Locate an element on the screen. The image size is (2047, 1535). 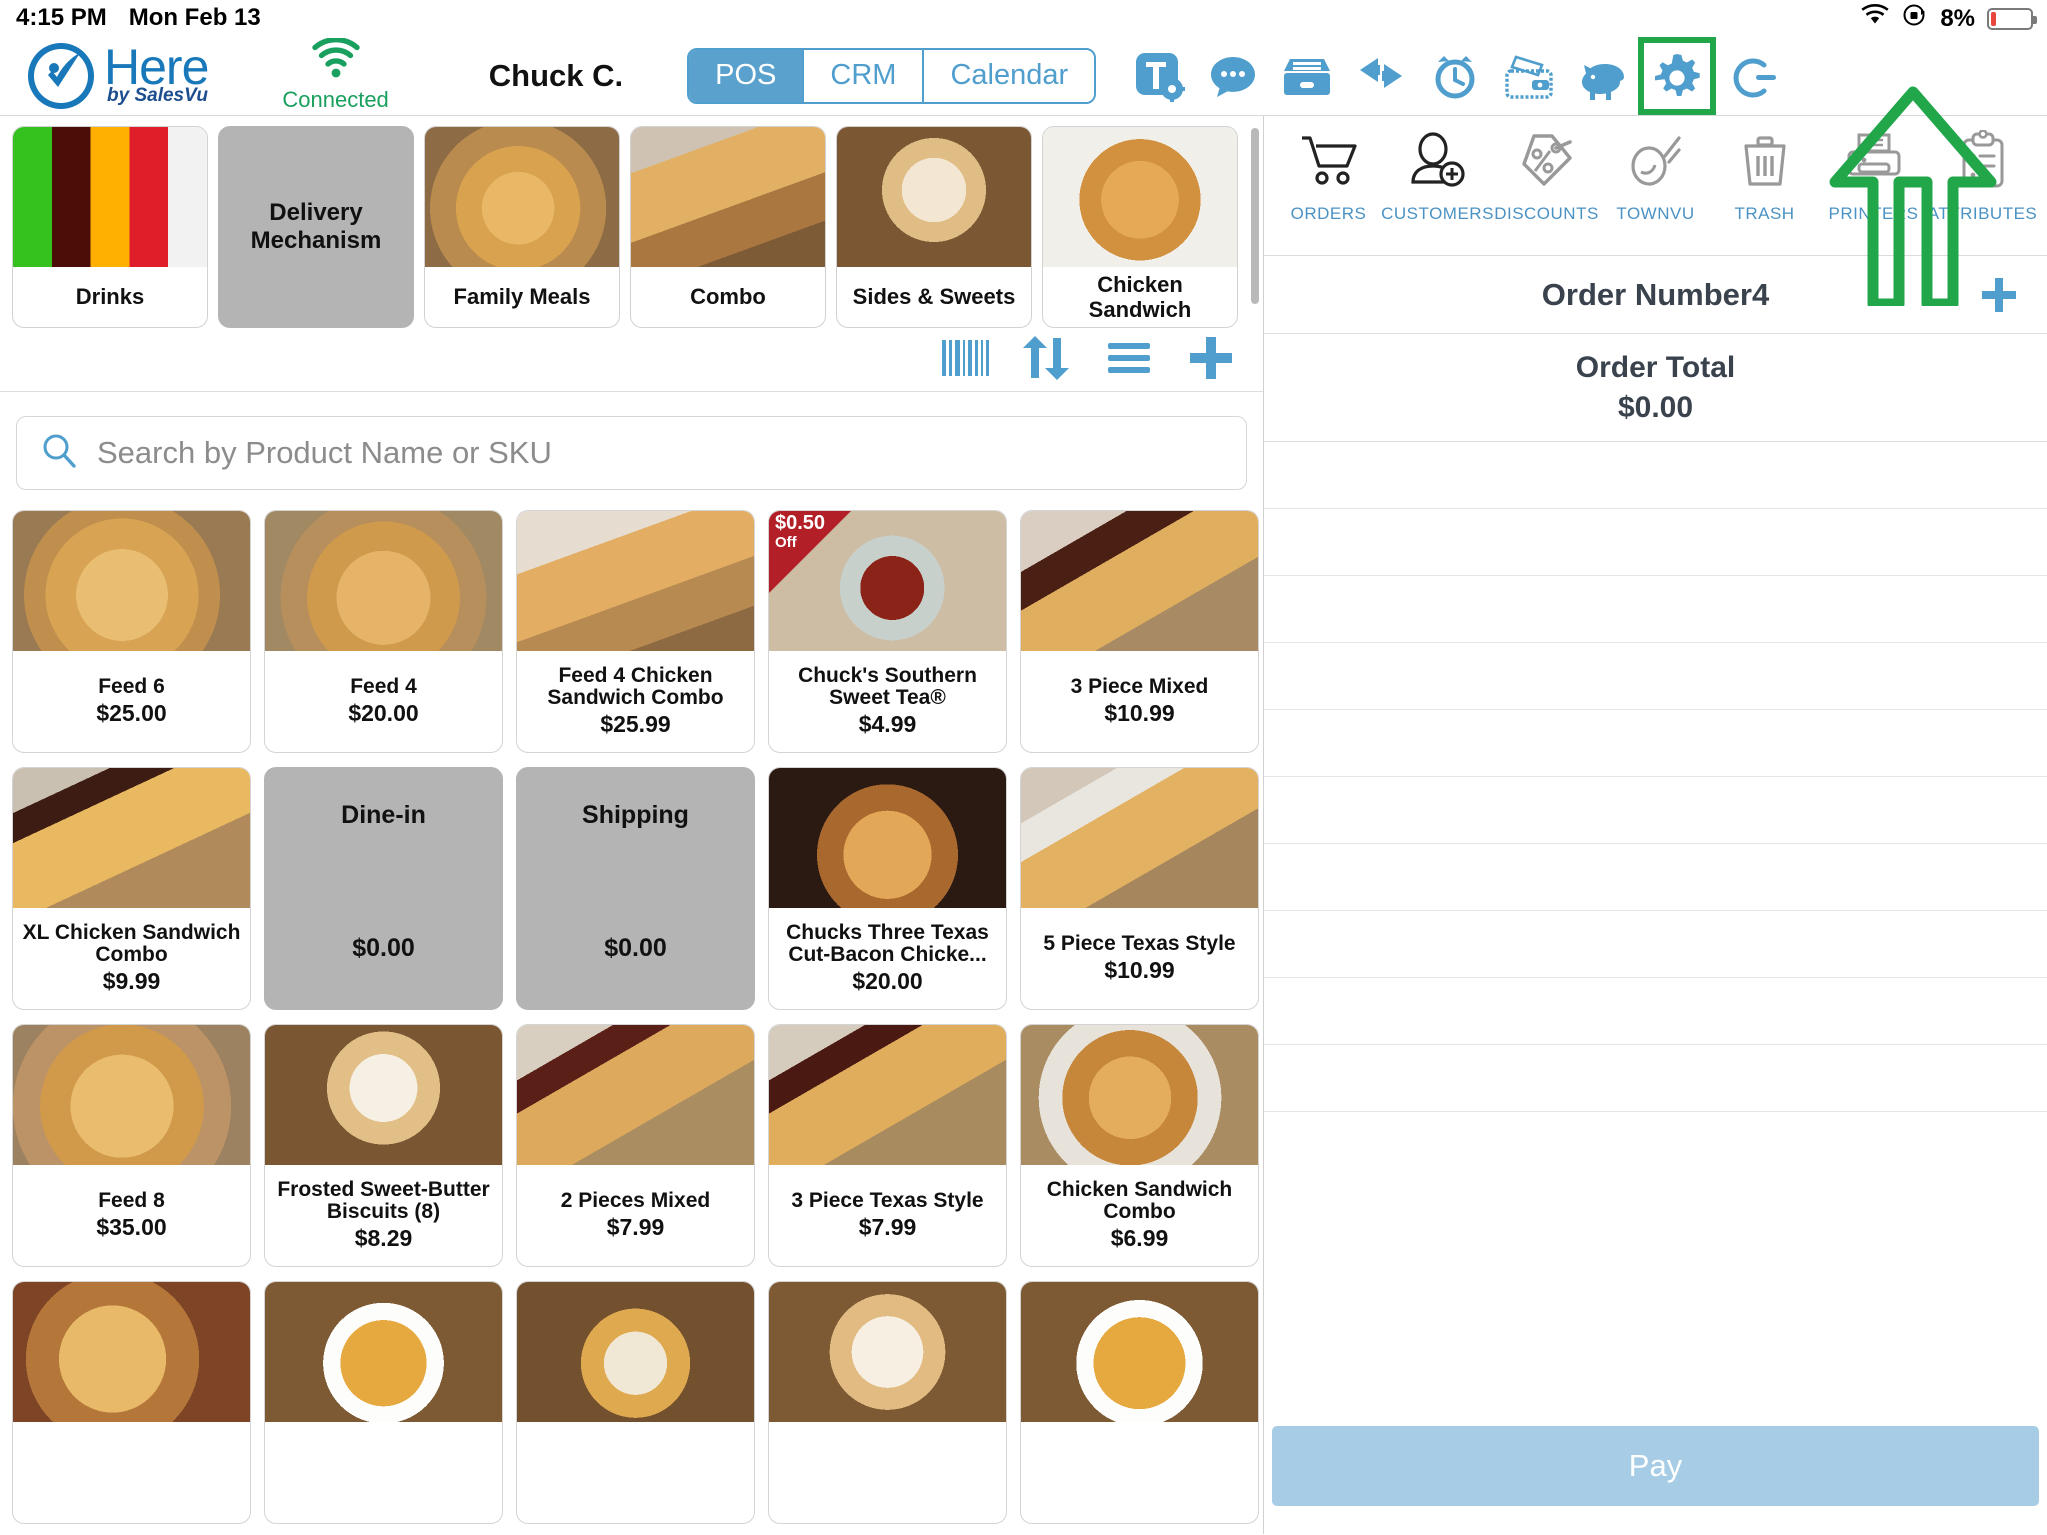
discounts-button: DISCOUNTS is located at coordinates (1546, 177).